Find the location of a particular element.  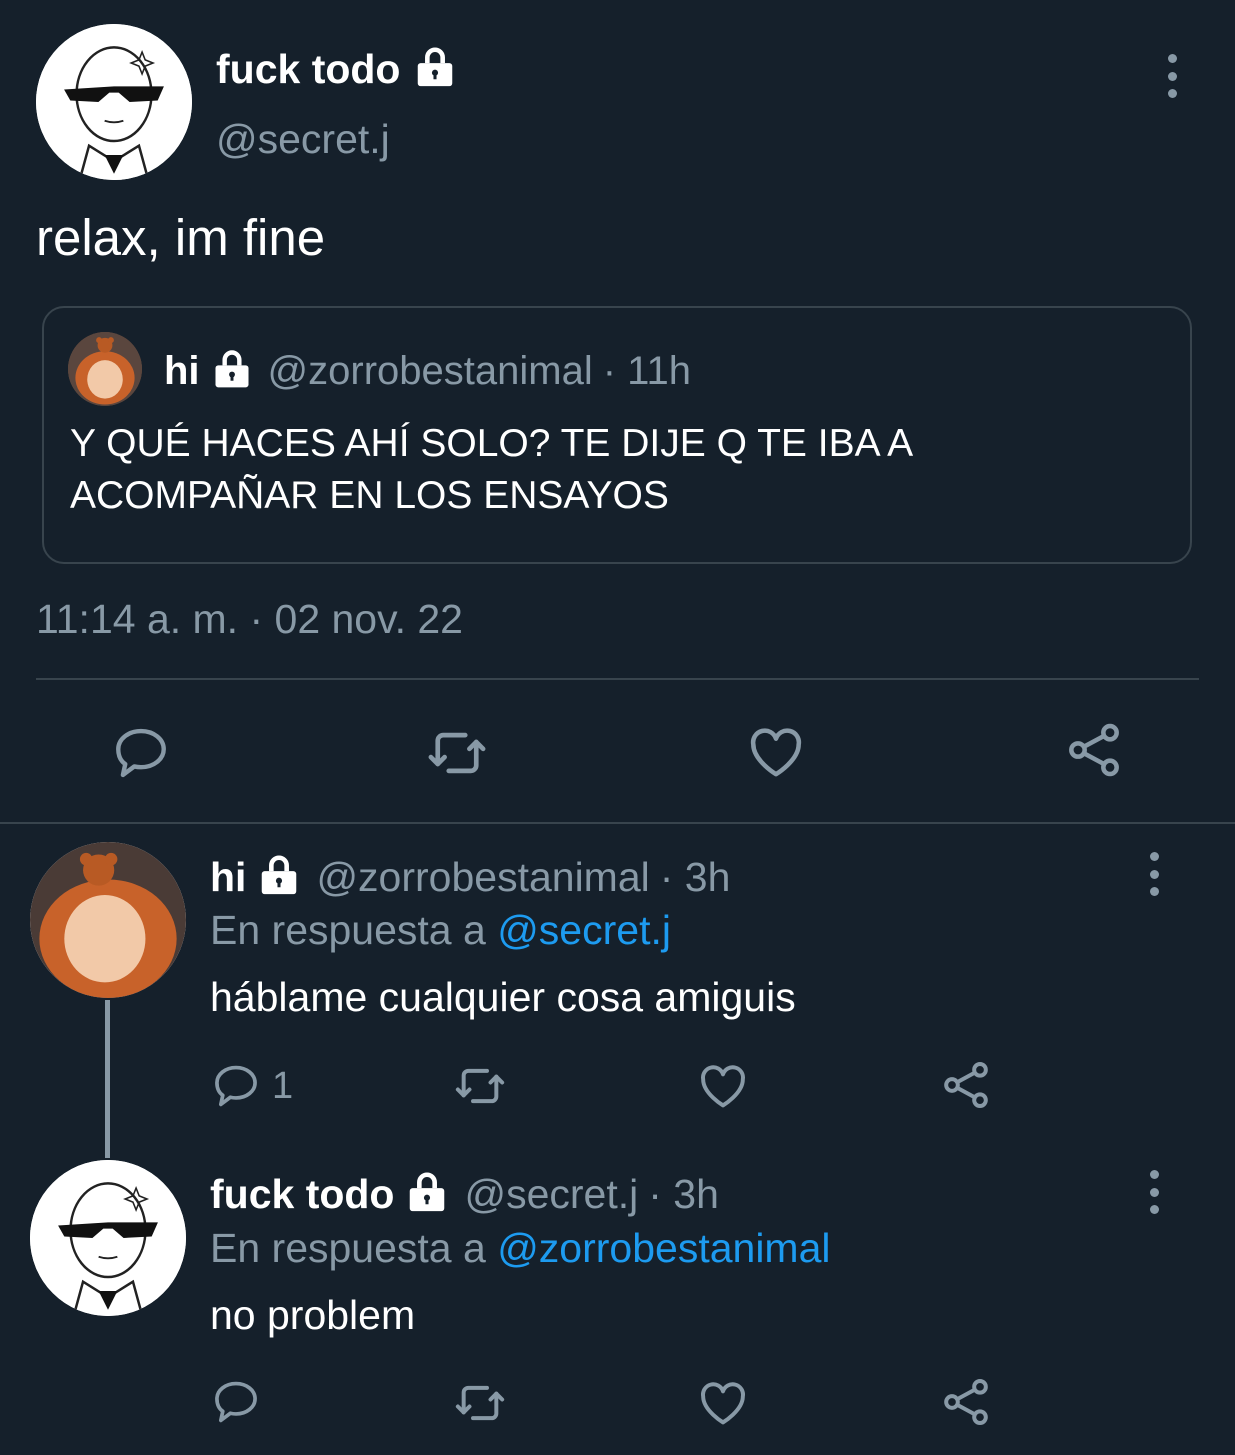

tweet-text: relax, im fine is located at coordinates (181, 237).